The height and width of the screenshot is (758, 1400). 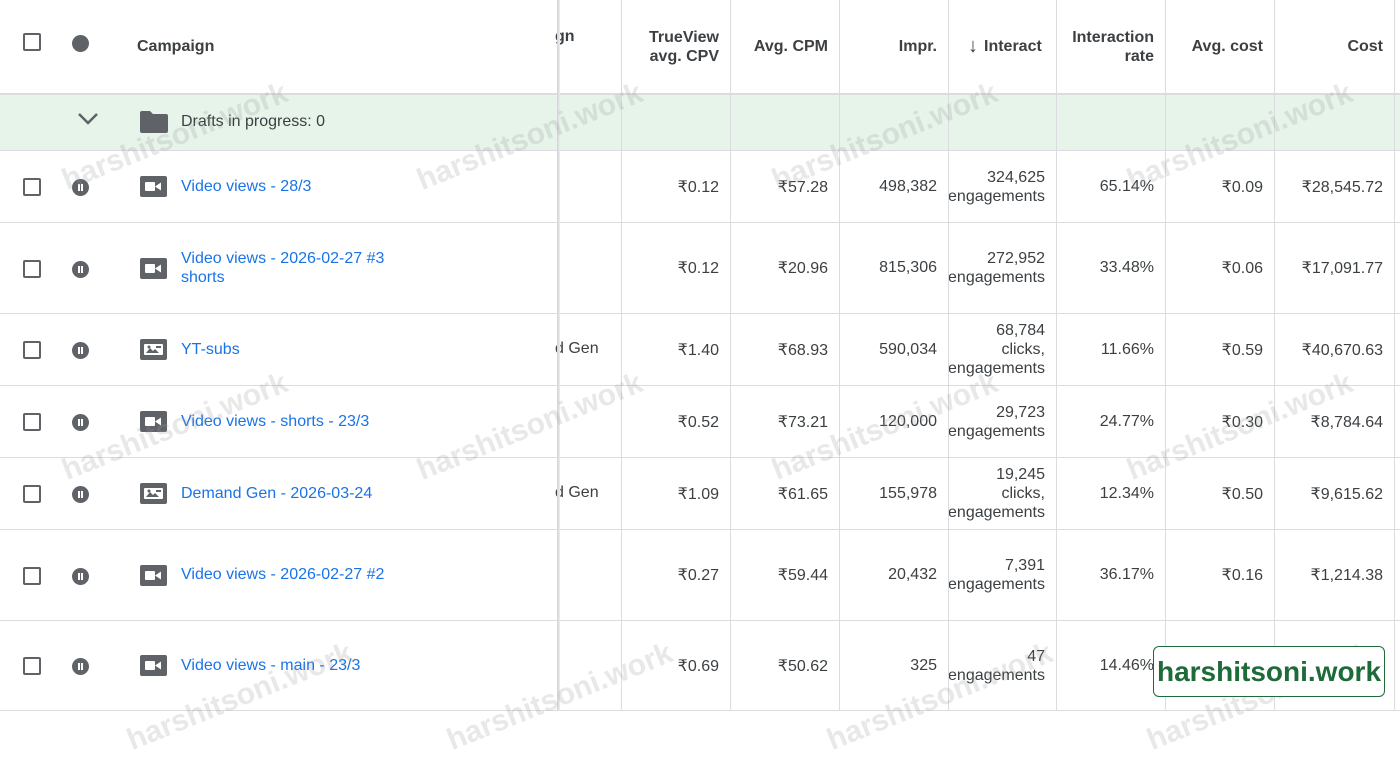 What do you see at coordinates (996, 268) in the screenshot?
I see `interactions-cell: 272,952 engagements` at bounding box center [996, 268].